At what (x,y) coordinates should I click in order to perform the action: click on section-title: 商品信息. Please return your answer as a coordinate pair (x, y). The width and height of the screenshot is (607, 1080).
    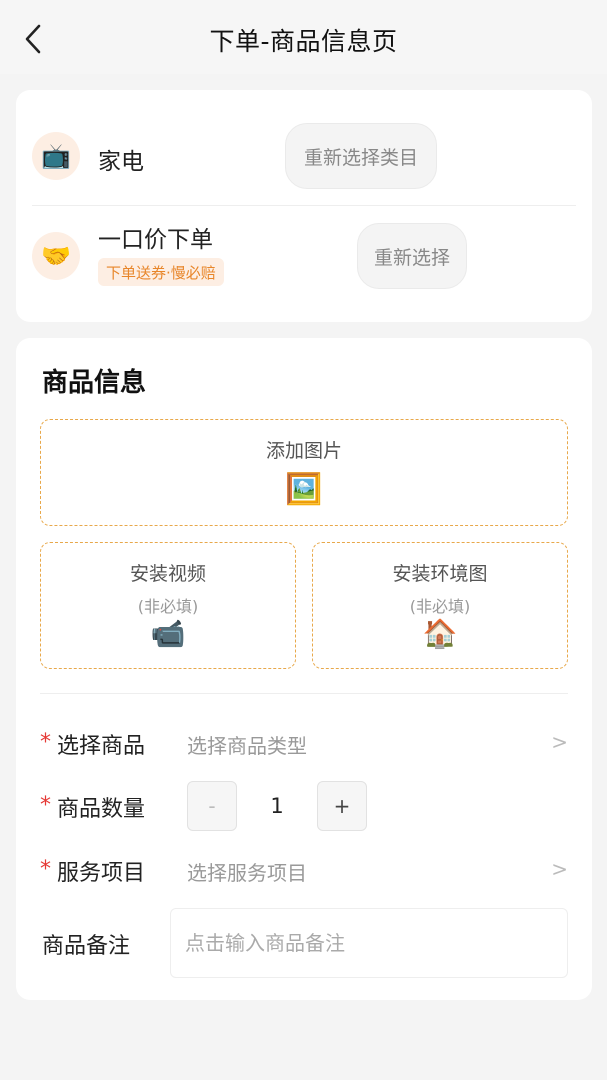
    Looking at the image, I should click on (94, 383).